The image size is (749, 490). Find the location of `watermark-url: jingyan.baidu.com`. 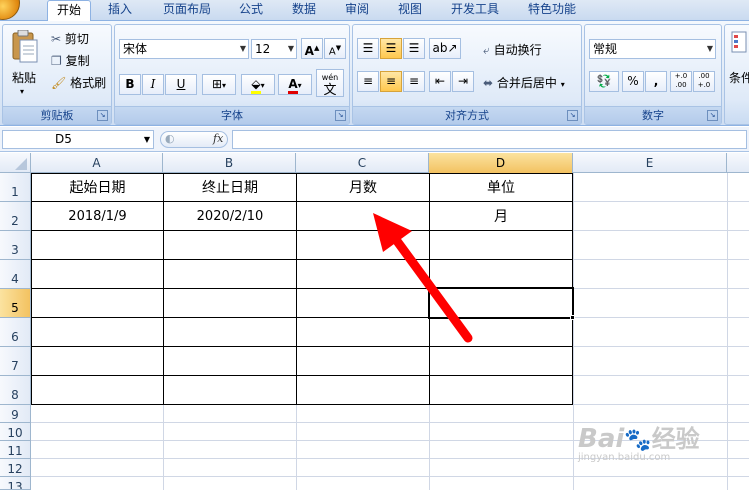

watermark-url: jingyan.baidu.com is located at coordinates (624, 457).